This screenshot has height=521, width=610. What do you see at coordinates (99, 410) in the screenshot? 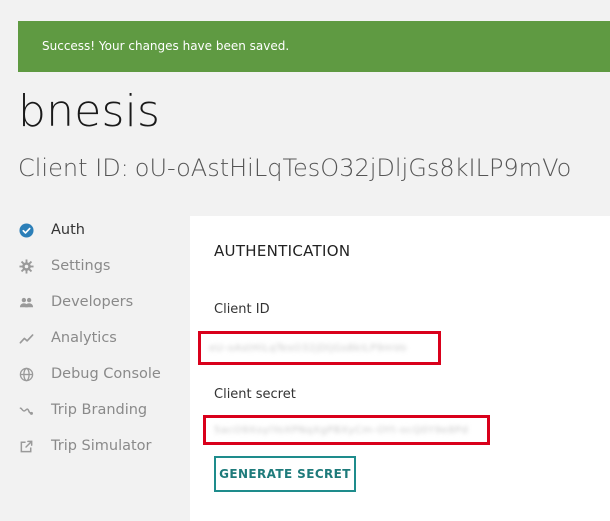
I see `sidebar-item-label: Trip Branding` at bounding box center [99, 410].